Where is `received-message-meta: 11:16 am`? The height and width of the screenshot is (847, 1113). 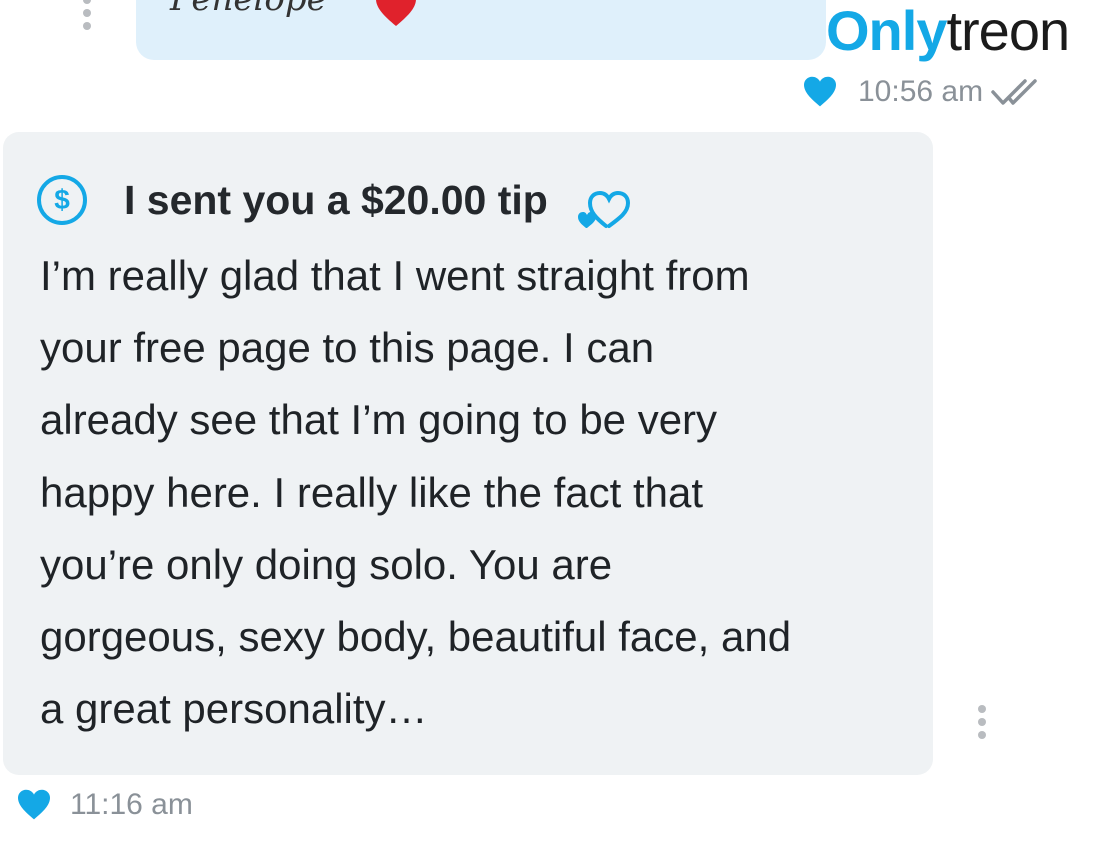 received-message-meta: 11:16 am is located at coordinates (104, 805).